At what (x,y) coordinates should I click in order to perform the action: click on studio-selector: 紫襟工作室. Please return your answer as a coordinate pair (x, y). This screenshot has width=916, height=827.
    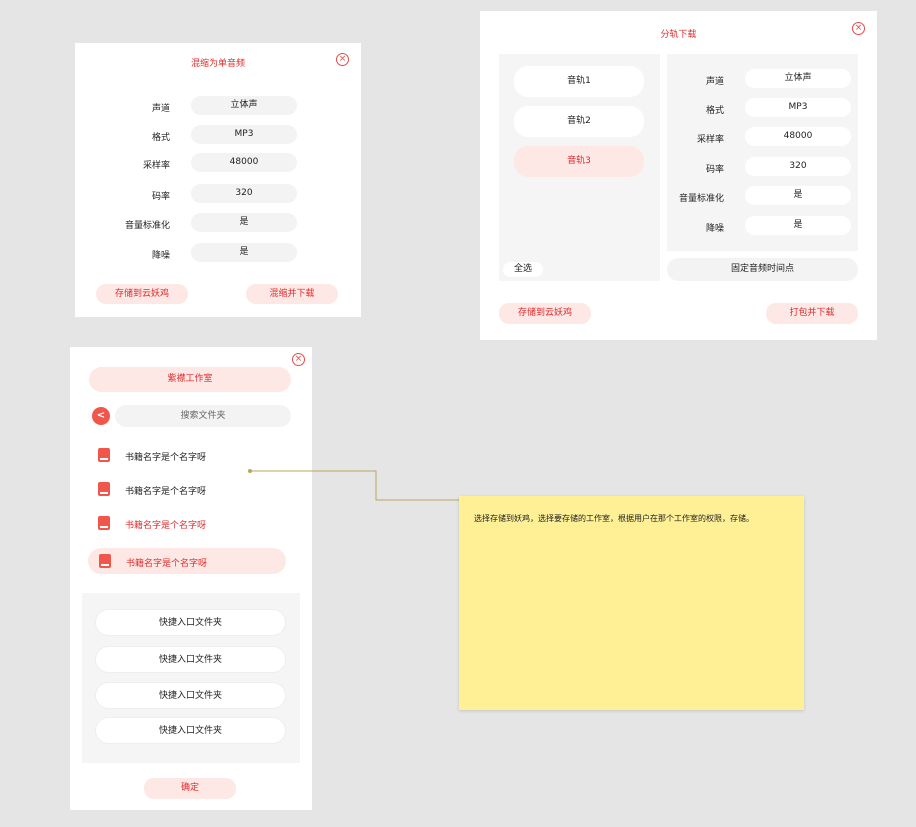
    Looking at the image, I should click on (190, 379).